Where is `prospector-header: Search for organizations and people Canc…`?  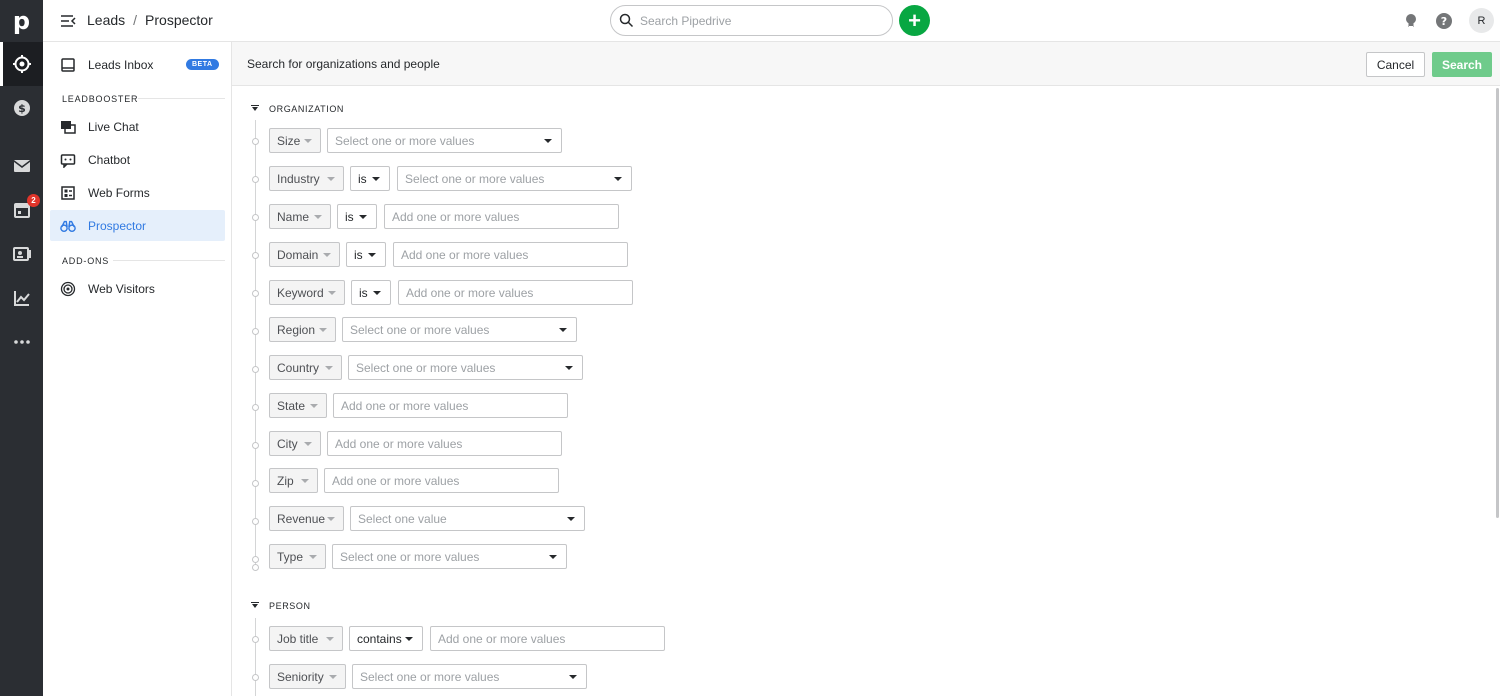 prospector-header: Search for organizations and people Canc… is located at coordinates (866, 64).